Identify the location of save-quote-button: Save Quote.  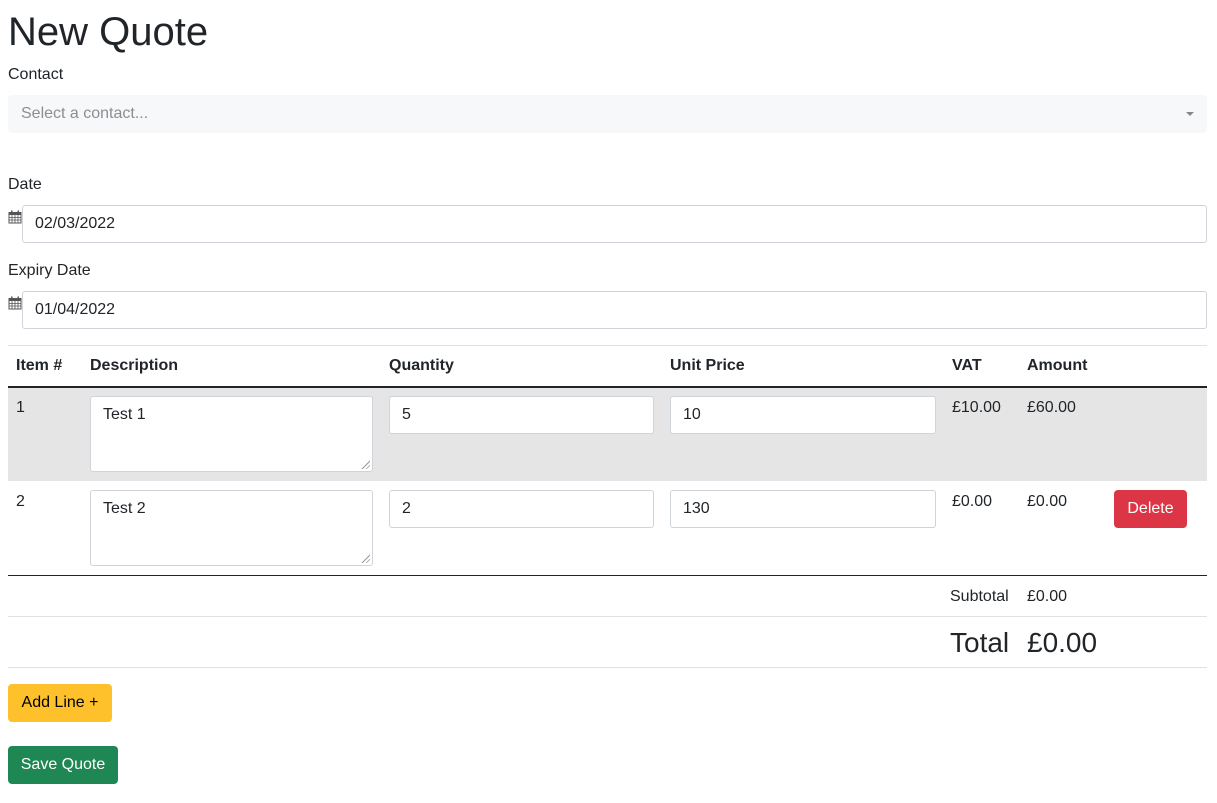
(63, 765).